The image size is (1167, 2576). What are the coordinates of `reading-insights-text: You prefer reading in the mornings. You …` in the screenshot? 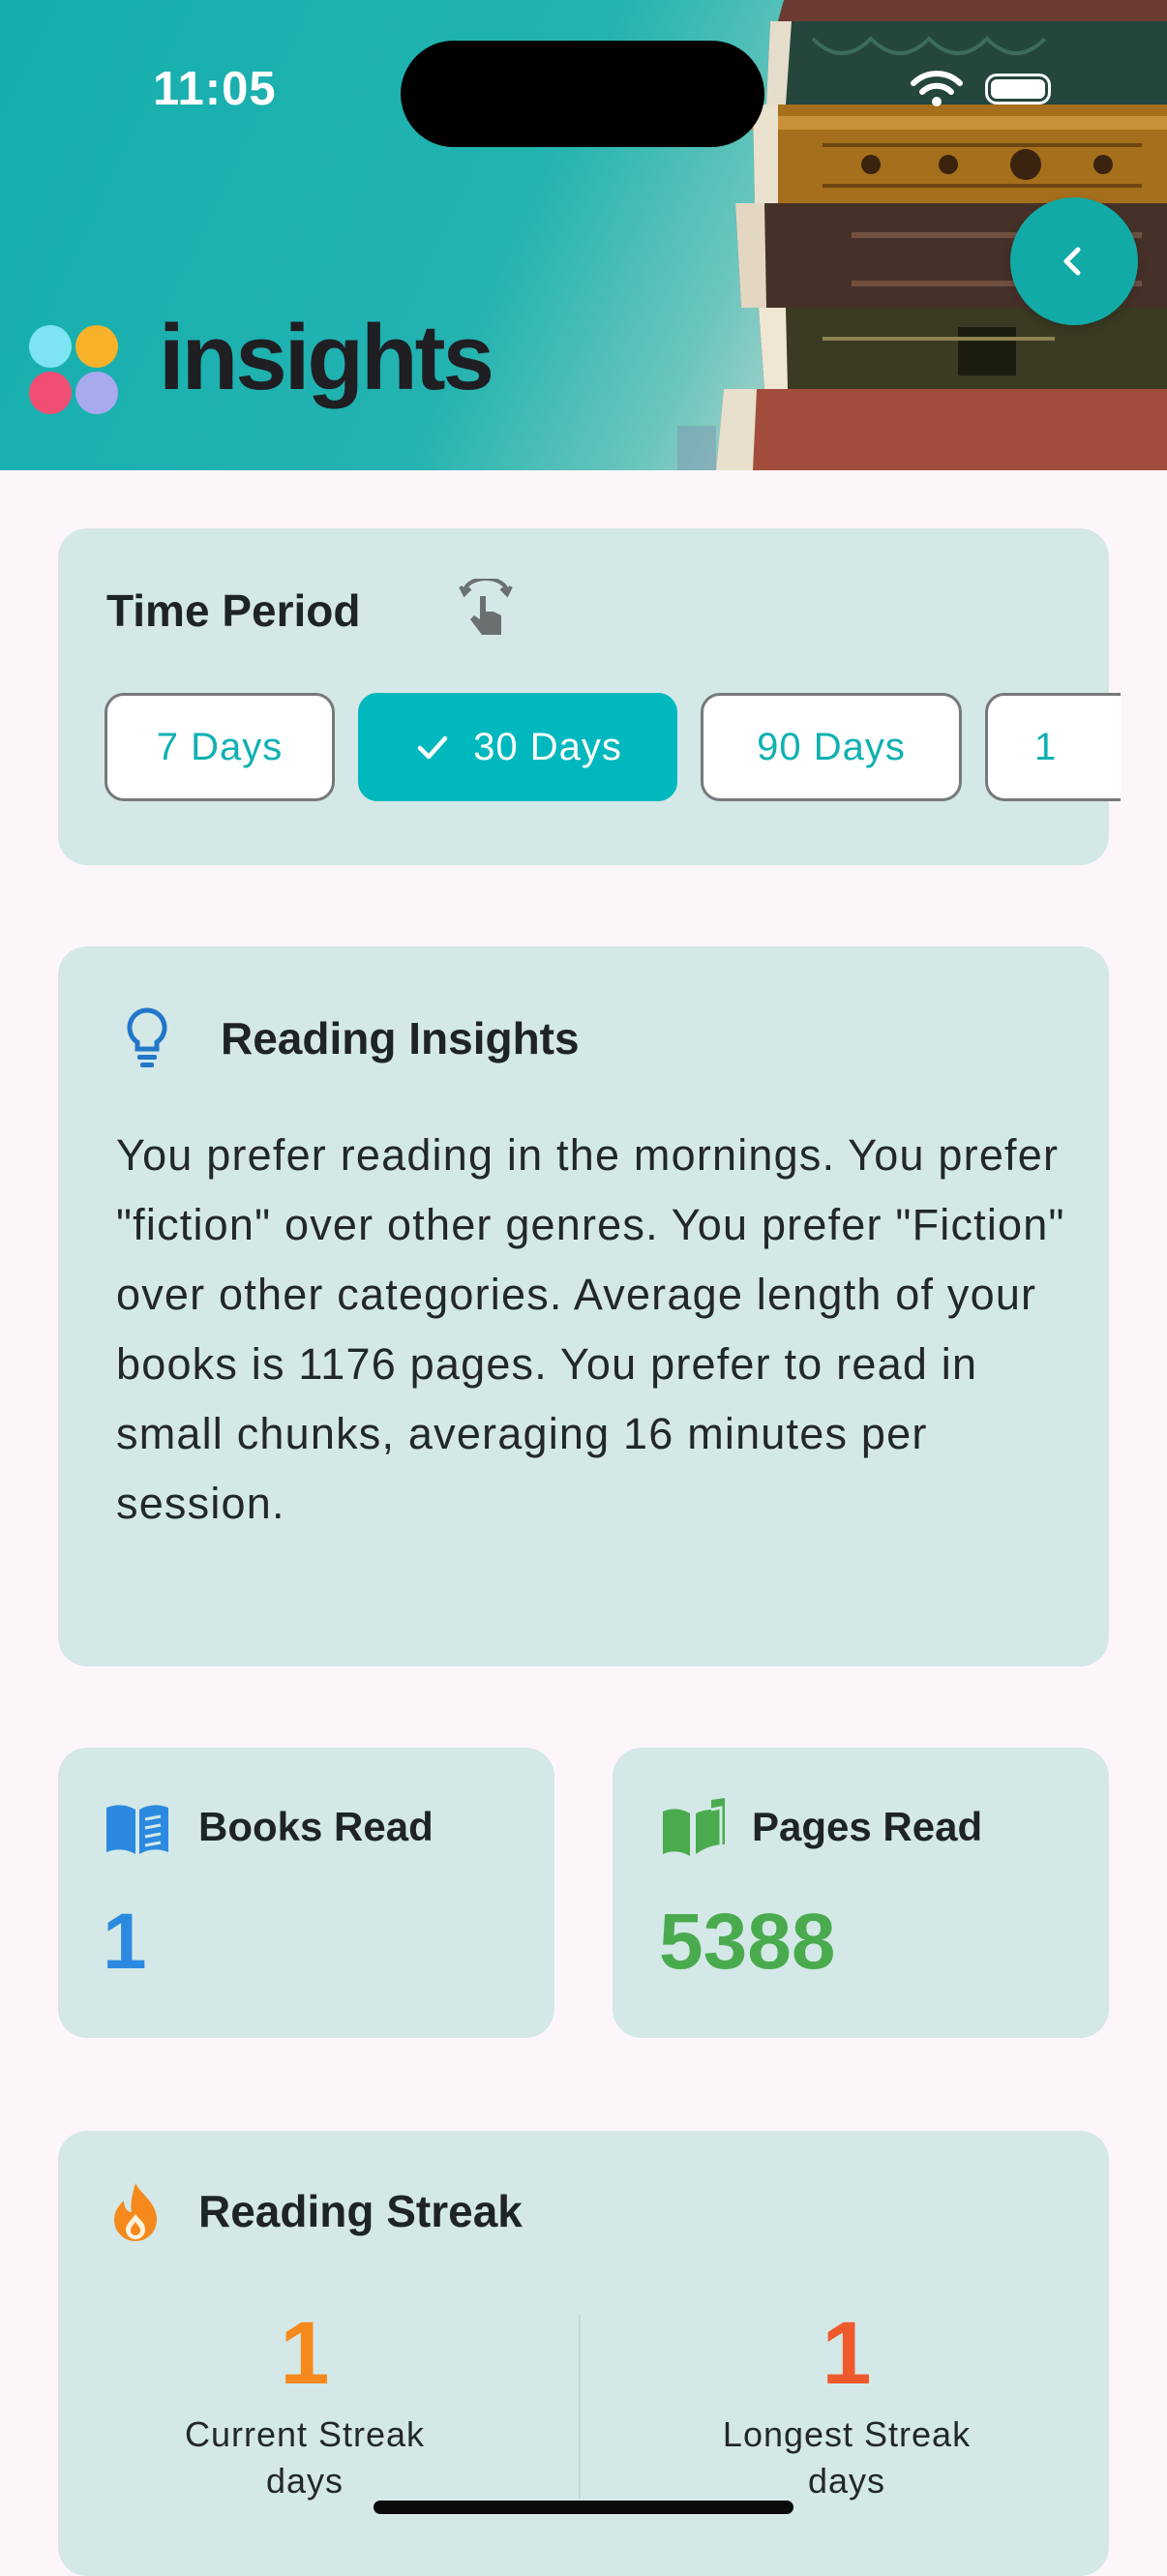 It's located at (590, 1329).